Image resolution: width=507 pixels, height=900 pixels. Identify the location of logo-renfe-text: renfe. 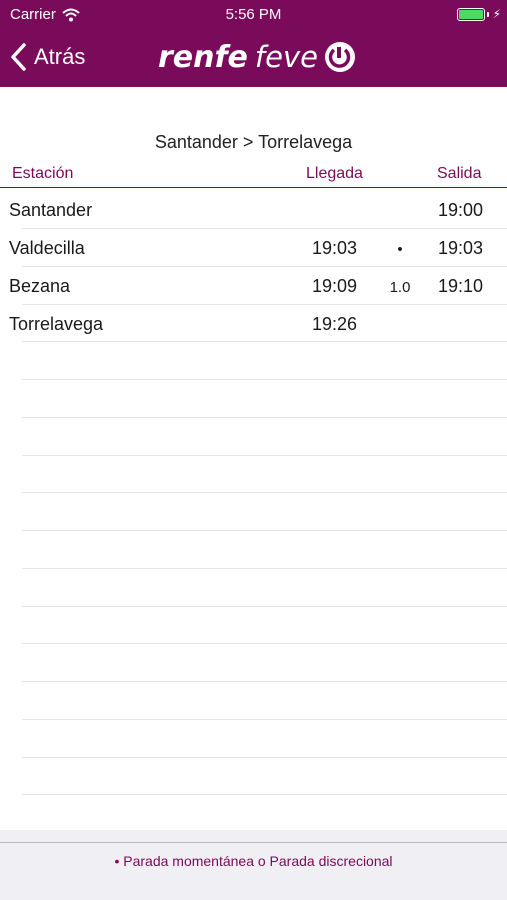
(203, 57).